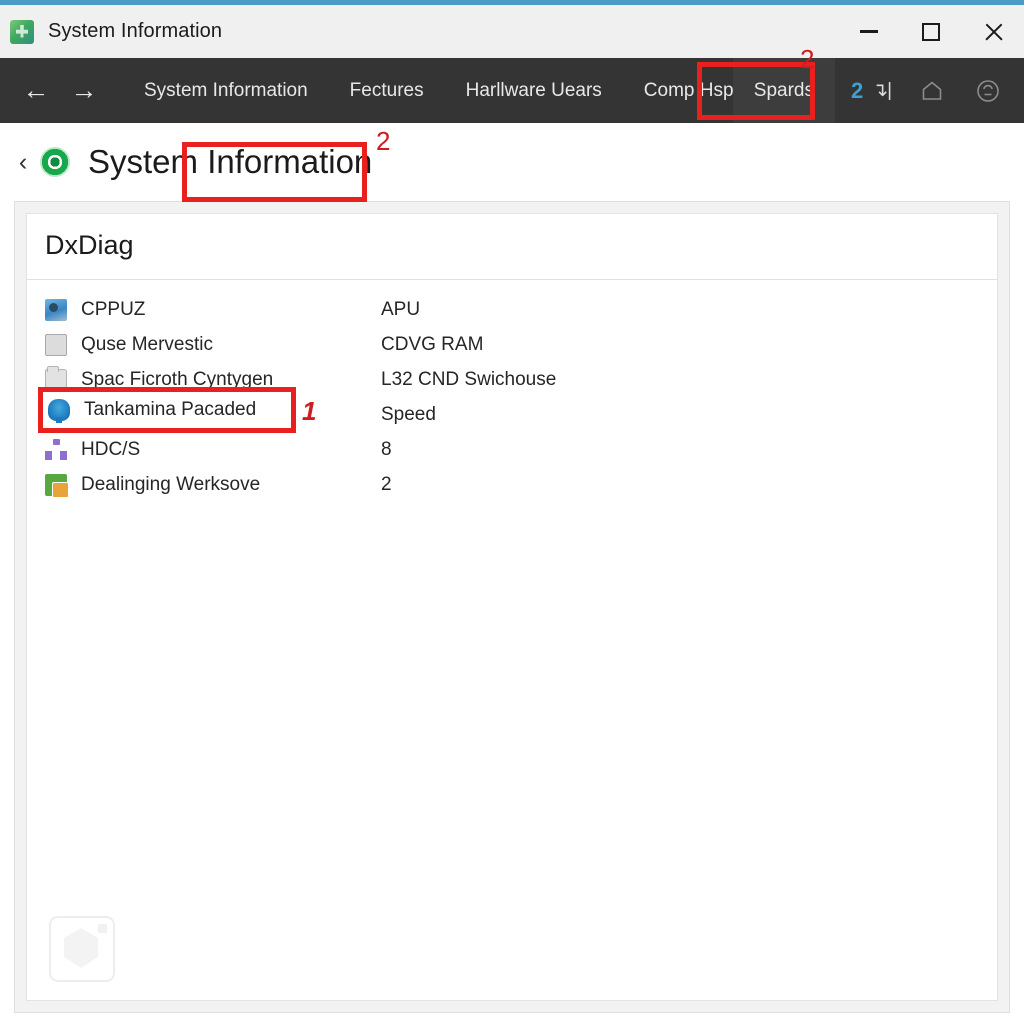  I want to click on toolbar-right-group, so click(964, 90).